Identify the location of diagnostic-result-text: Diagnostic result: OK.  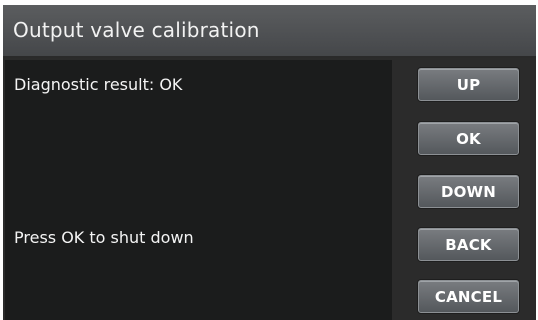
(98, 84).